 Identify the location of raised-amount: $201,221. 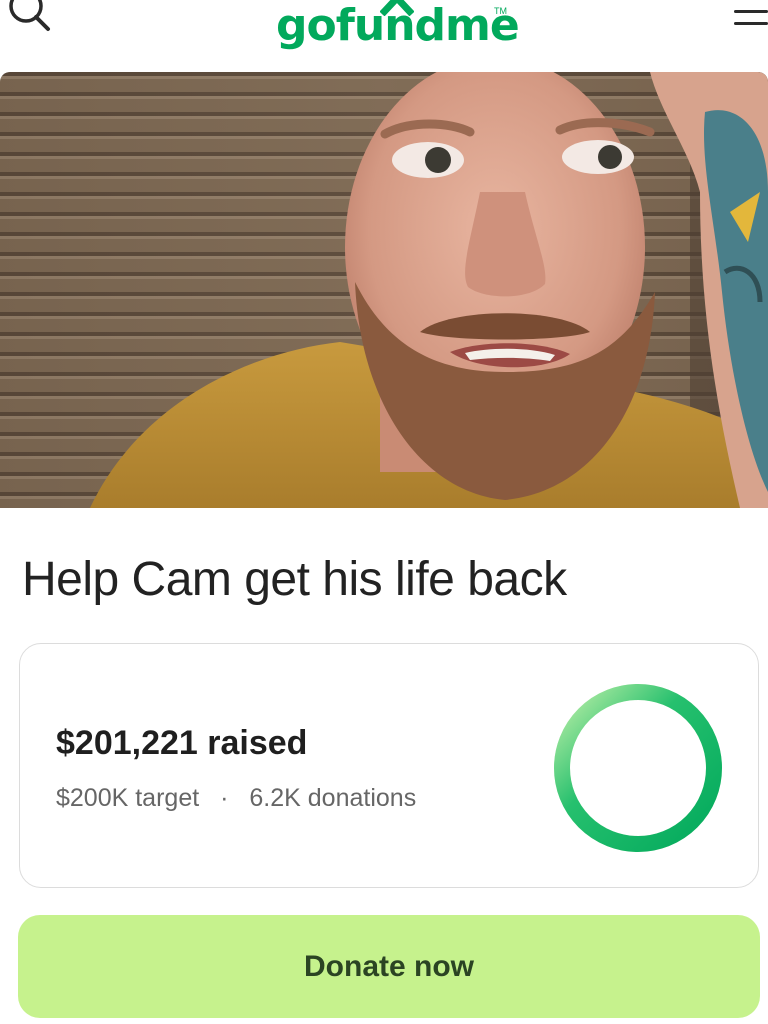
(127, 743).